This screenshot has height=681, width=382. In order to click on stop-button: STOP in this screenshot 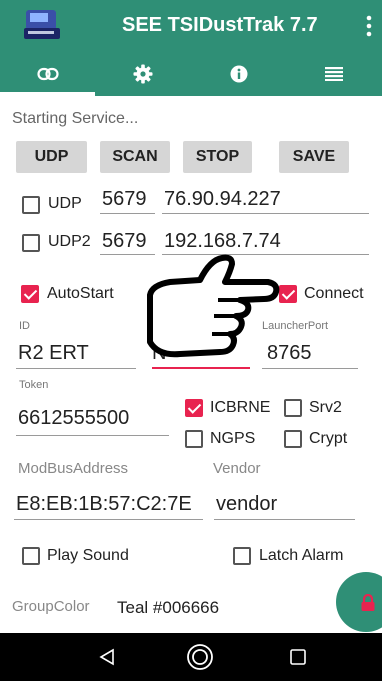, I will do `click(217, 157)`.